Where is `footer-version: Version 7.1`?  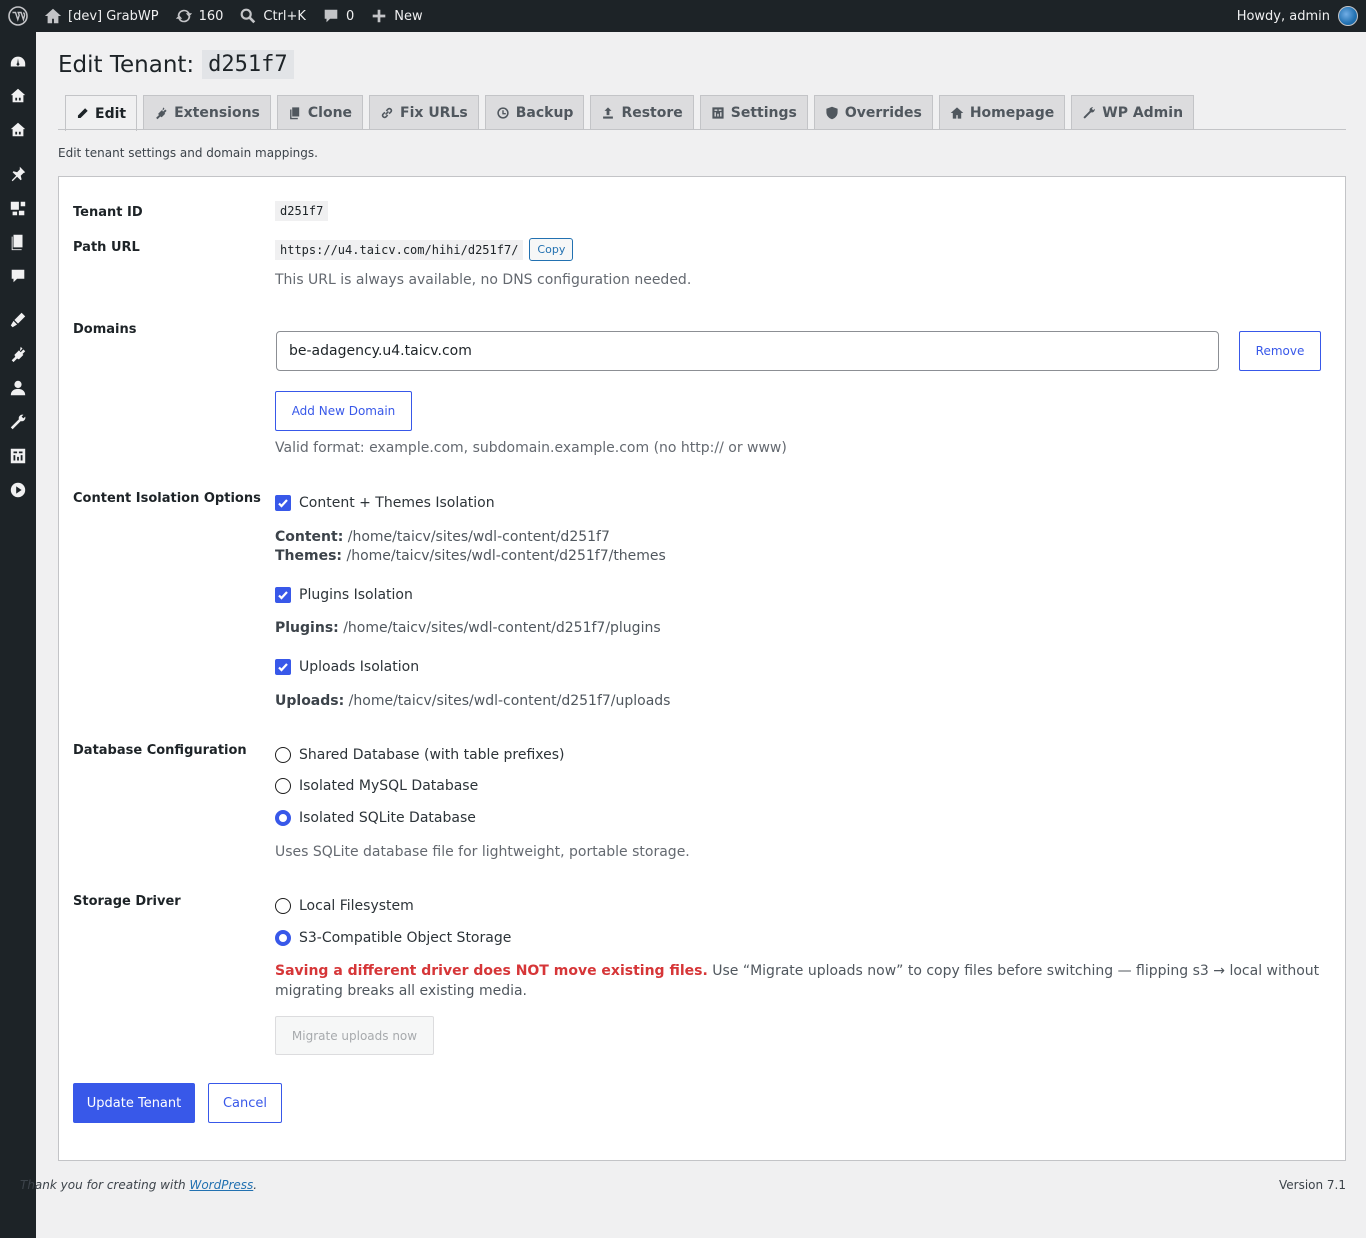
footer-version: Version 7.1 is located at coordinates (1312, 1185).